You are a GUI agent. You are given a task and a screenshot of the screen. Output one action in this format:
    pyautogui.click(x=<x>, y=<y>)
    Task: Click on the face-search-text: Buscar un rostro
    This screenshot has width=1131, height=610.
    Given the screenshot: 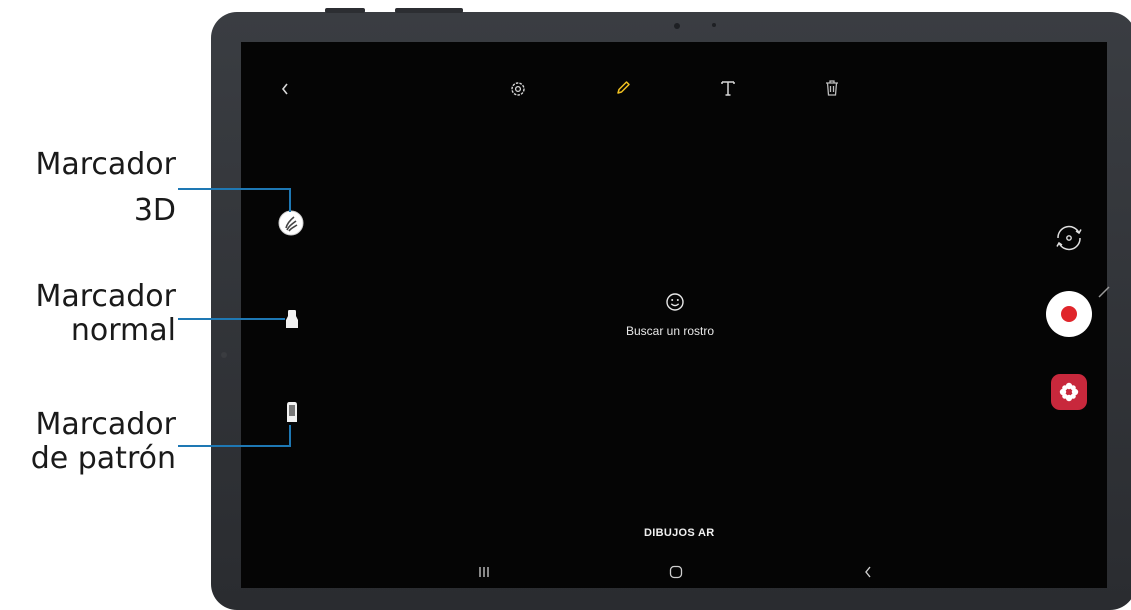 What is the action you would take?
    pyautogui.click(x=670, y=331)
    